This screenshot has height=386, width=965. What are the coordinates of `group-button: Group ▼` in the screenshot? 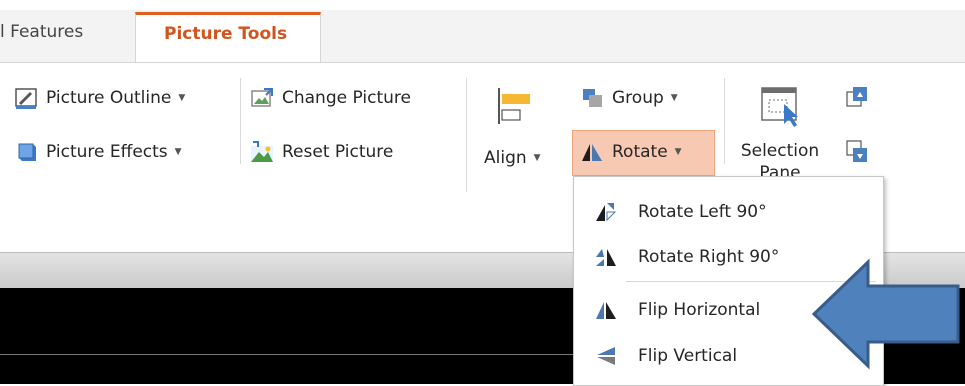 It's located at (629, 98).